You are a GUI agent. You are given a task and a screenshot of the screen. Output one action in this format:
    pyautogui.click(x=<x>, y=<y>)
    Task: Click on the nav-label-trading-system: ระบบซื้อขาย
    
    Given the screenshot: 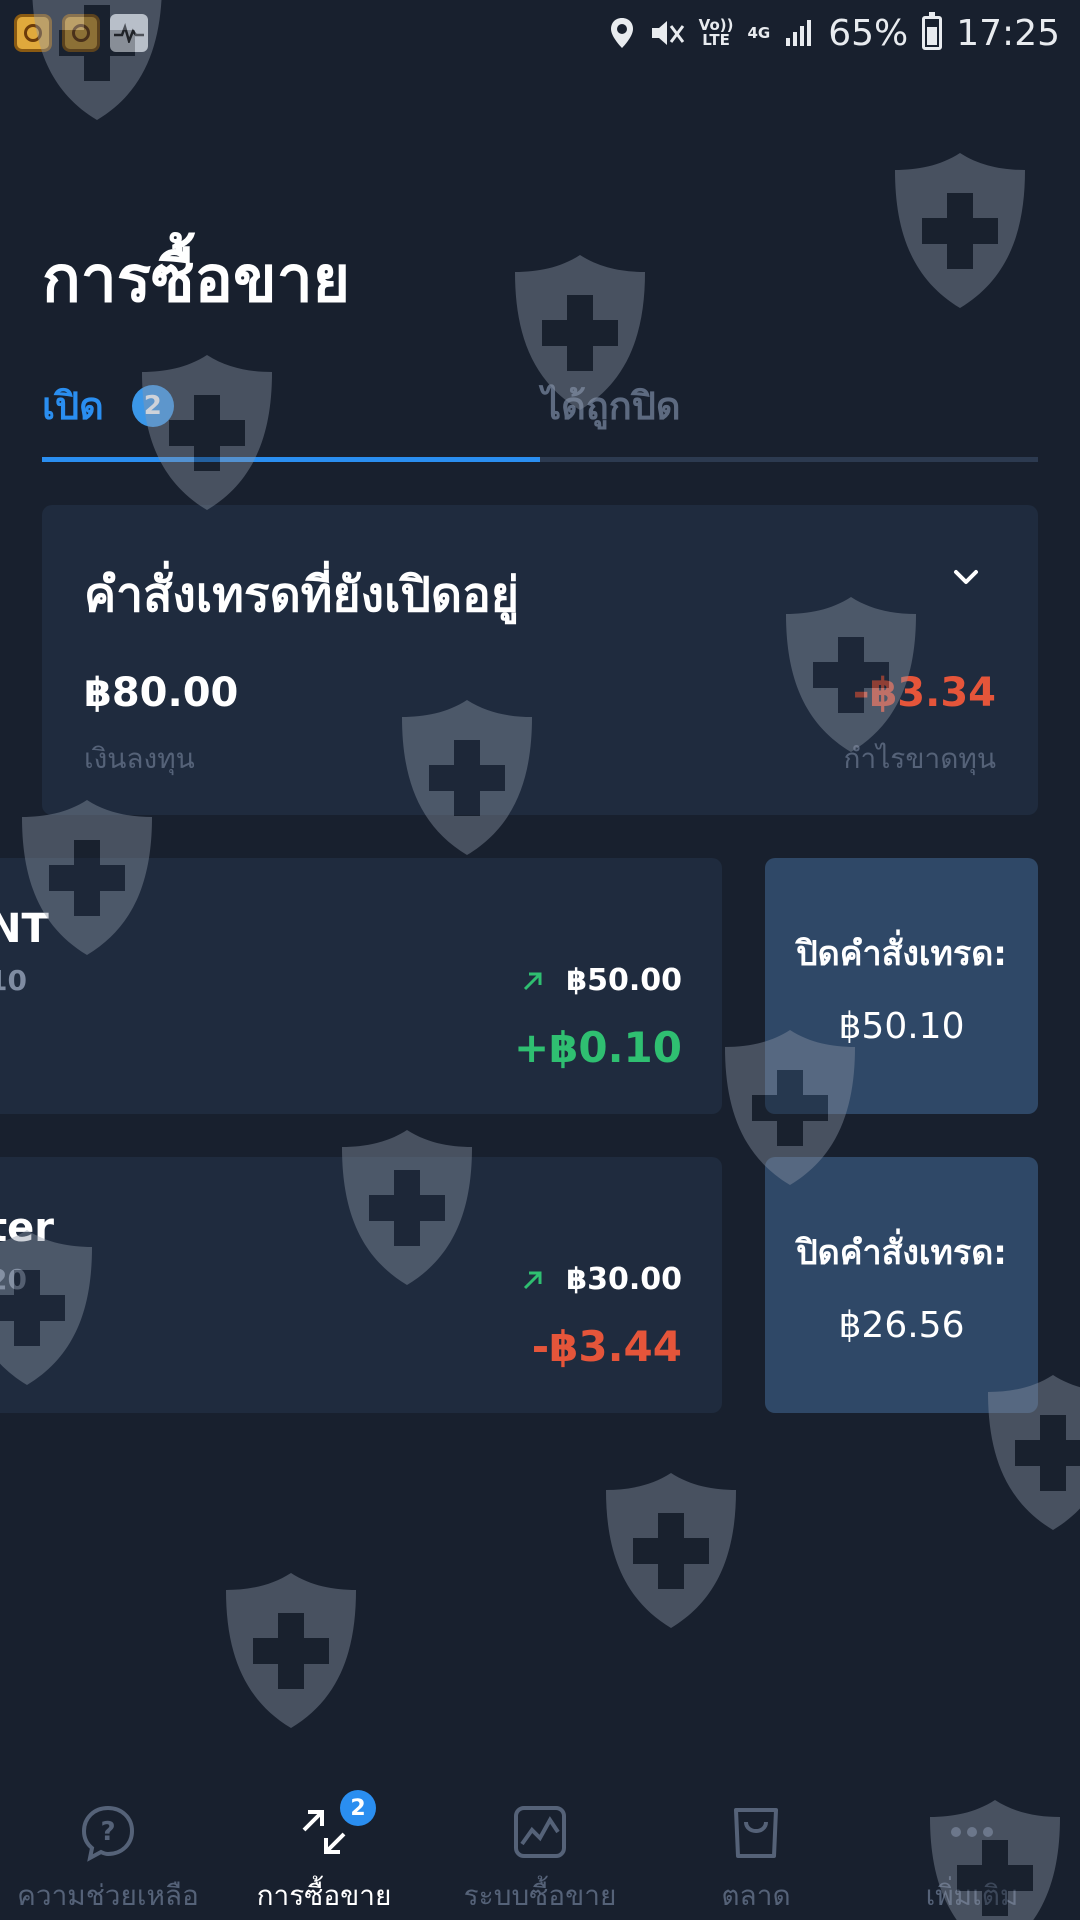 What is the action you would take?
    pyautogui.click(x=540, y=1895)
    